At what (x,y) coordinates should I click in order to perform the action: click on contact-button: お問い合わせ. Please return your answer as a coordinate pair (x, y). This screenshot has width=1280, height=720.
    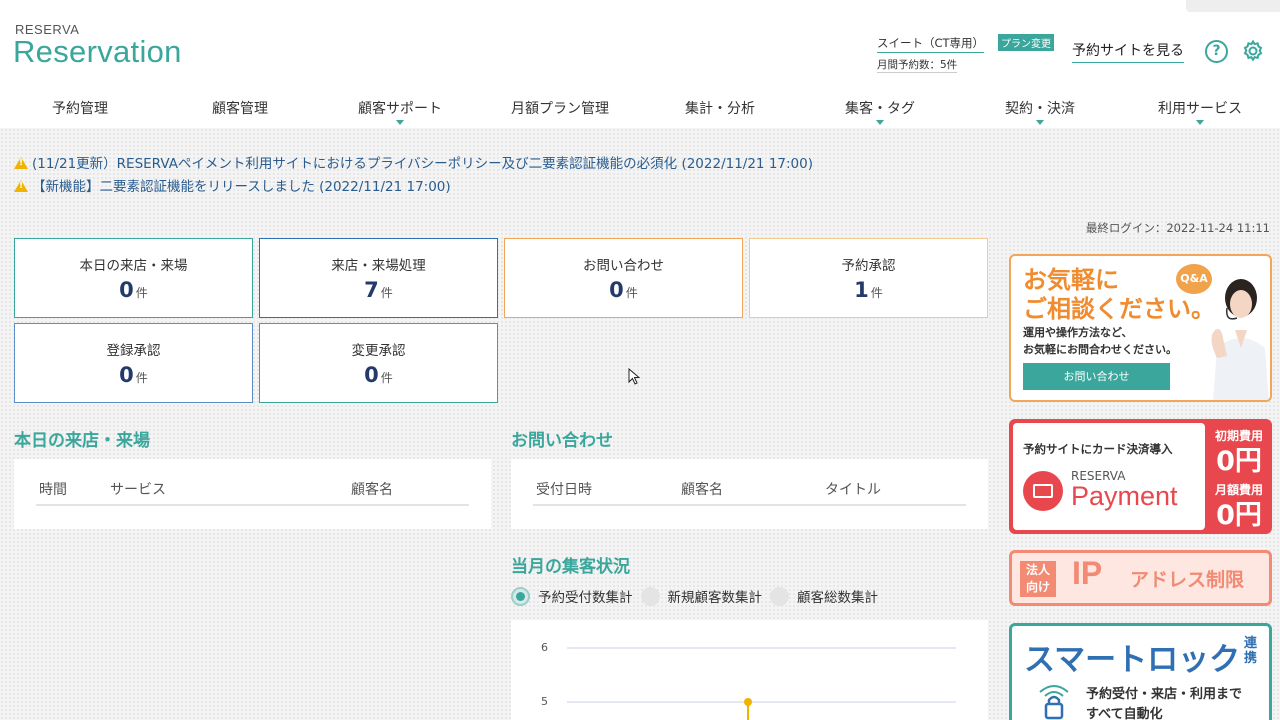
    Looking at the image, I should click on (1096, 376).